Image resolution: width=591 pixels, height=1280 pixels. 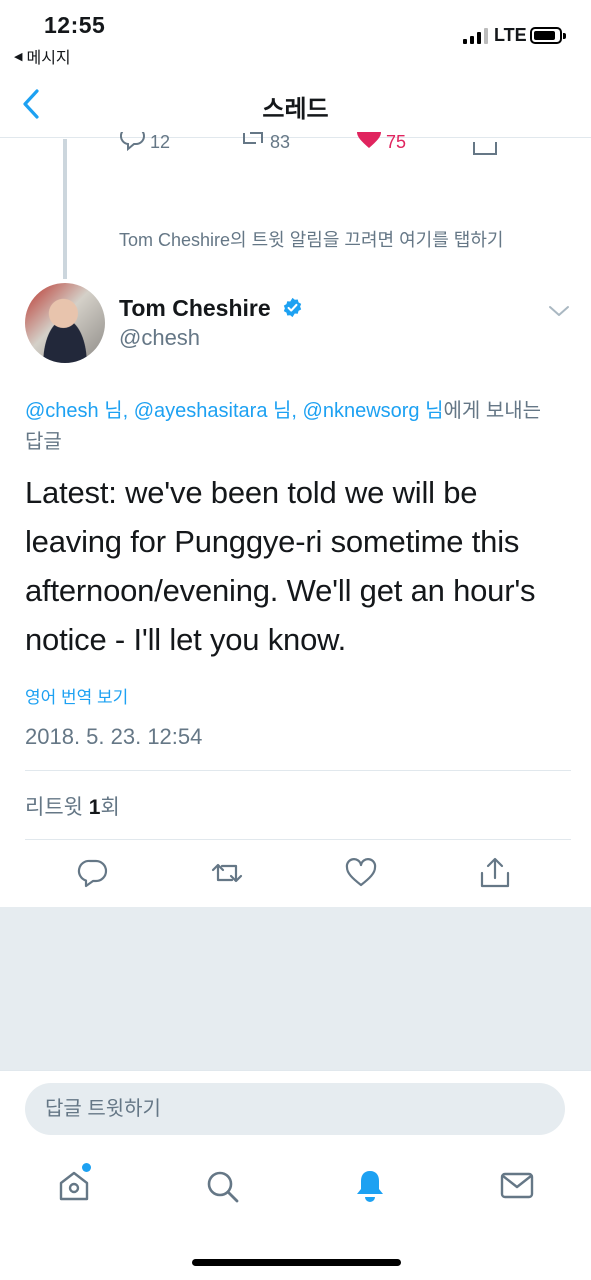 I want to click on empty-replies-area, so click(x=295, y=988).